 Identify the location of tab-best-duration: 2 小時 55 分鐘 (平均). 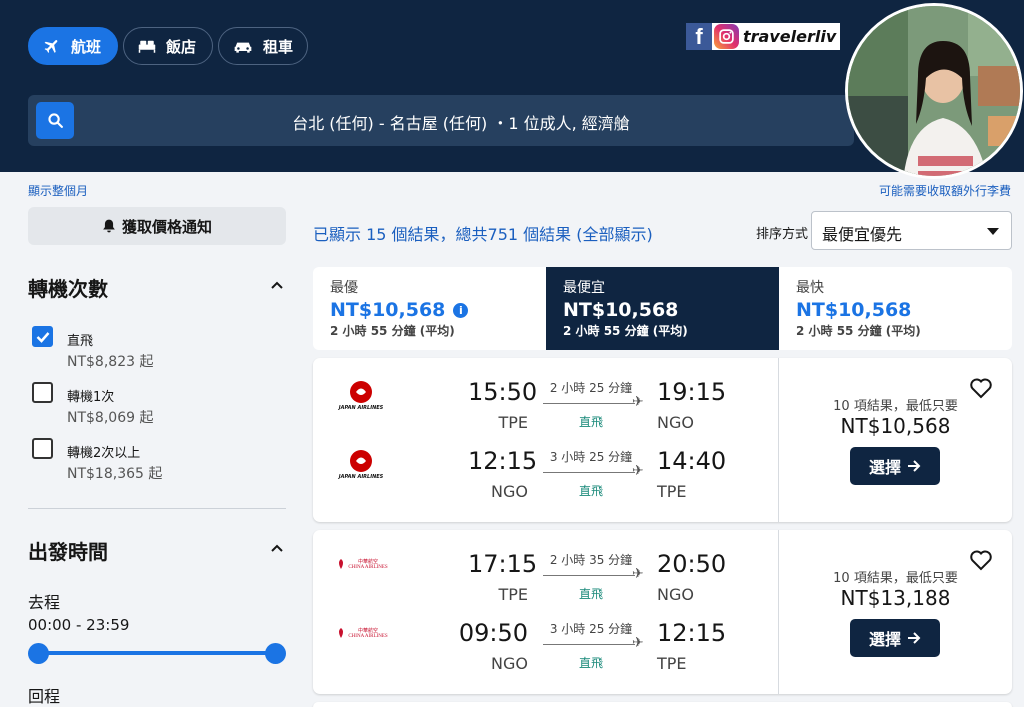
(392, 331).